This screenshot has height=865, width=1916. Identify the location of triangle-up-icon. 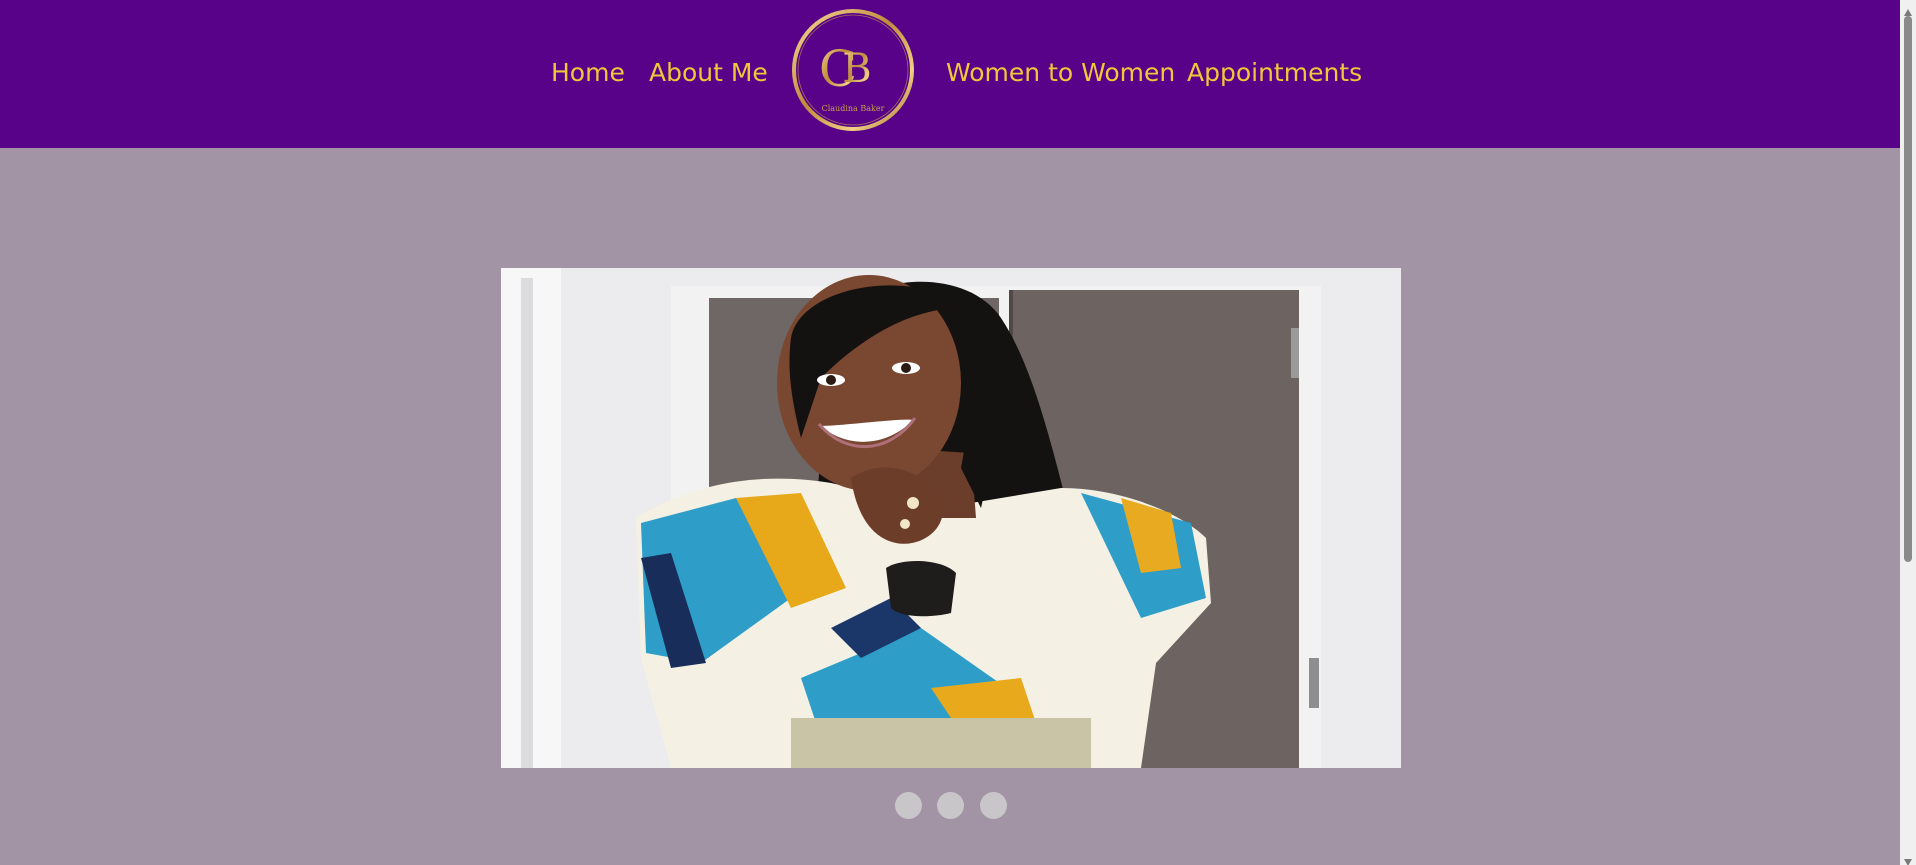
(1908, 9).